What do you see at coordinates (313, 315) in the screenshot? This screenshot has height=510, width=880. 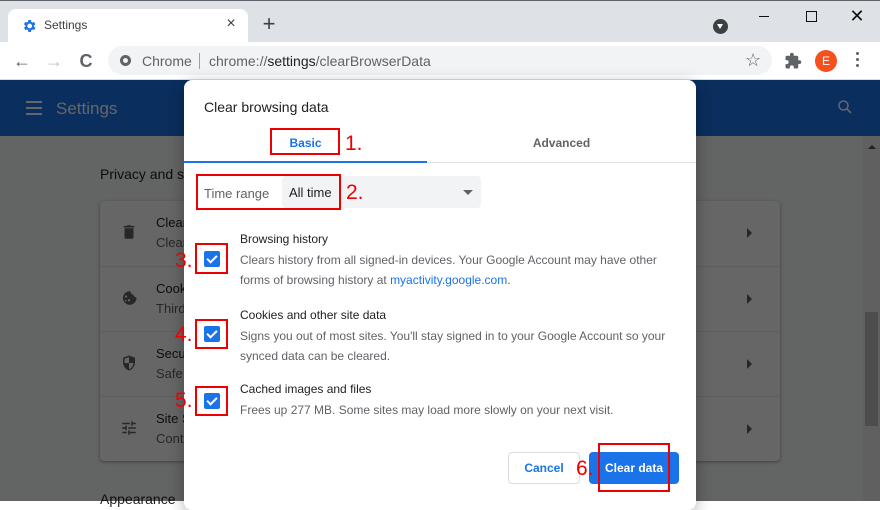 I see `option-title: Cookies and other site data` at bounding box center [313, 315].